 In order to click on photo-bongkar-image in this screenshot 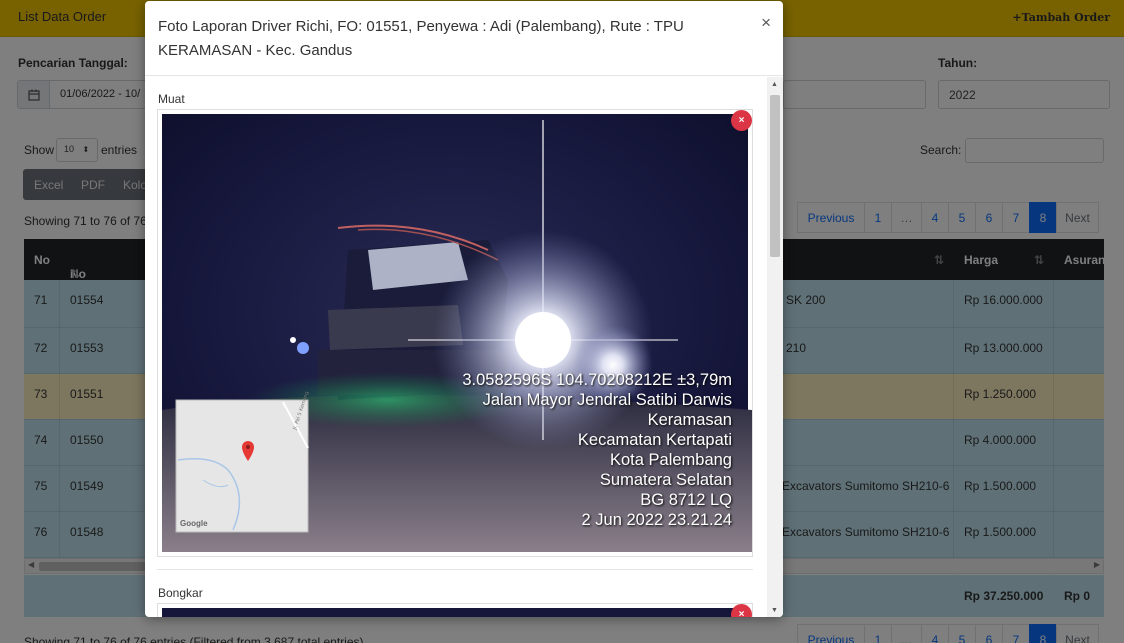, I will do `click(455, 612)`.